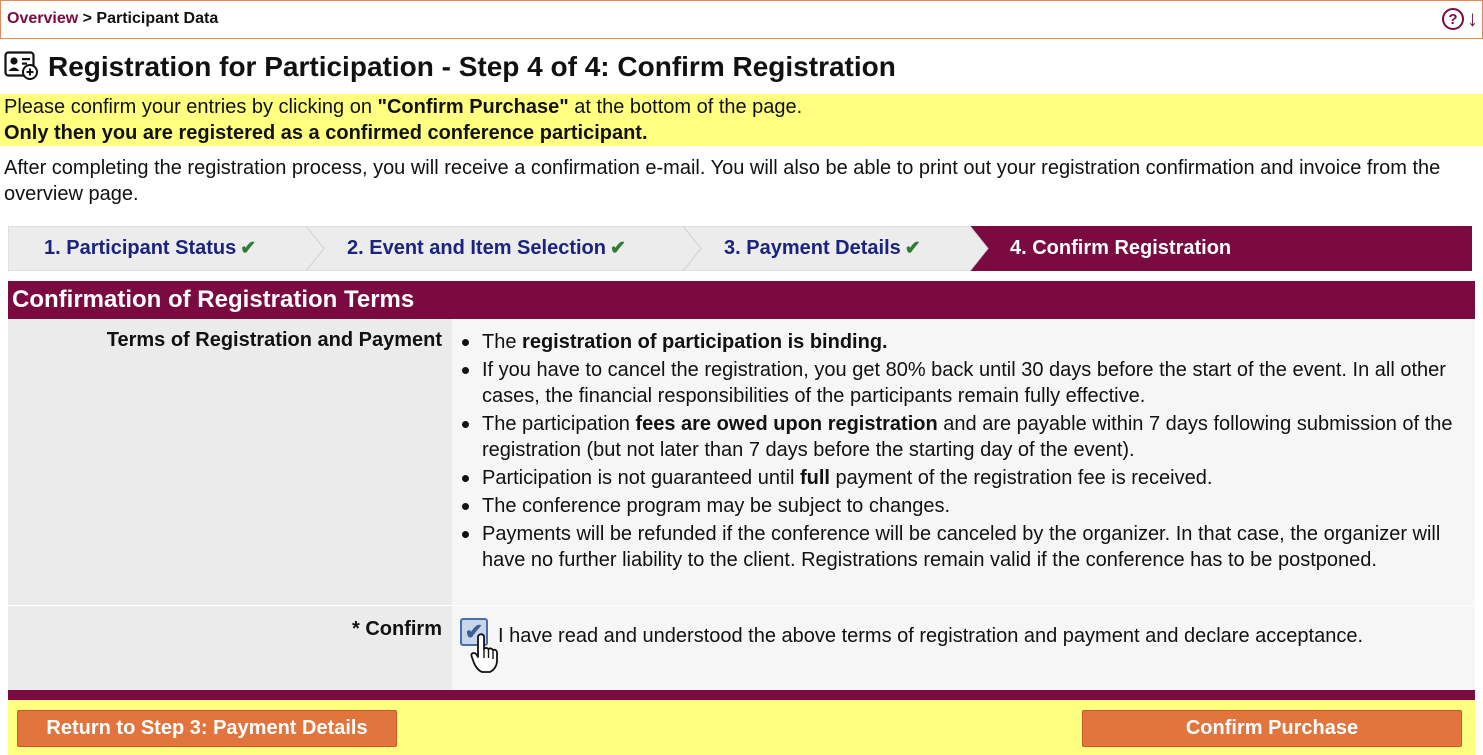 This screenshot has height=755, width=1483. I want to click on notice-text-end: at the bottom of the page., so click(685, 107).